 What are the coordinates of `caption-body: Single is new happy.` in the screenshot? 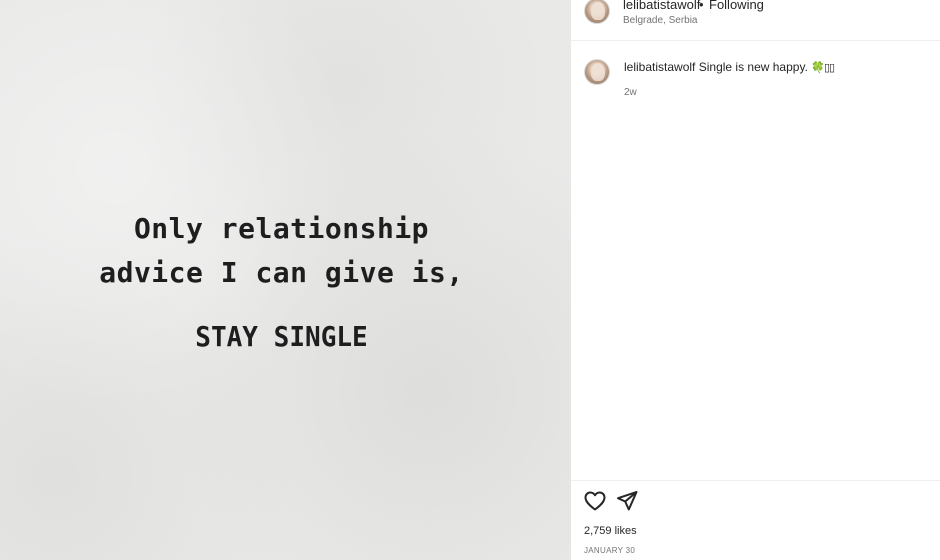 It's located at (753, 67).